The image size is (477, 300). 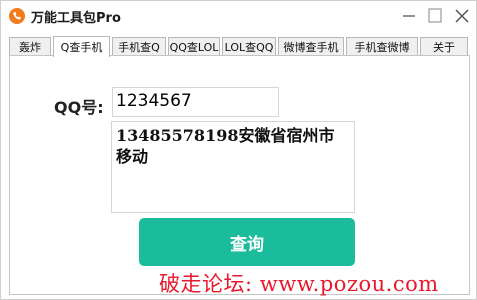 What do you see at coordinates (17, 16) in the screenshot?
I see `phone-icon` at bounding box center [17, 16].